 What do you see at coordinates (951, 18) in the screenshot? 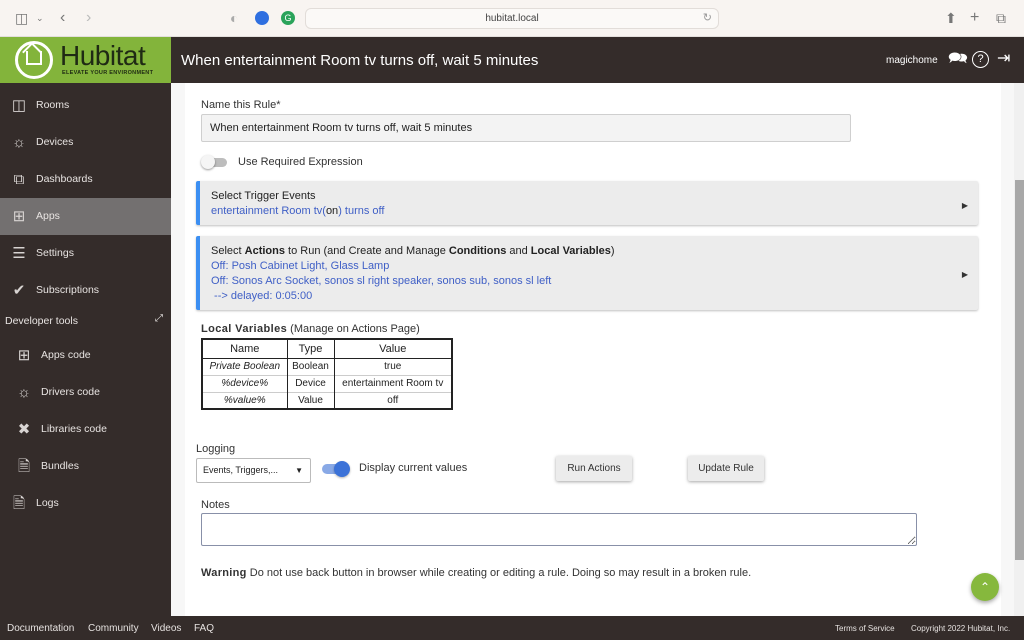
I see `share-icon: ⬆` at bounding box center [951, 18].